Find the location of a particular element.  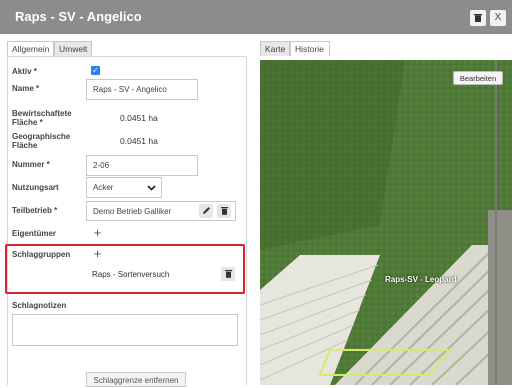

geographische-value: 0.0451 ha is located at coordinates (139, 141).